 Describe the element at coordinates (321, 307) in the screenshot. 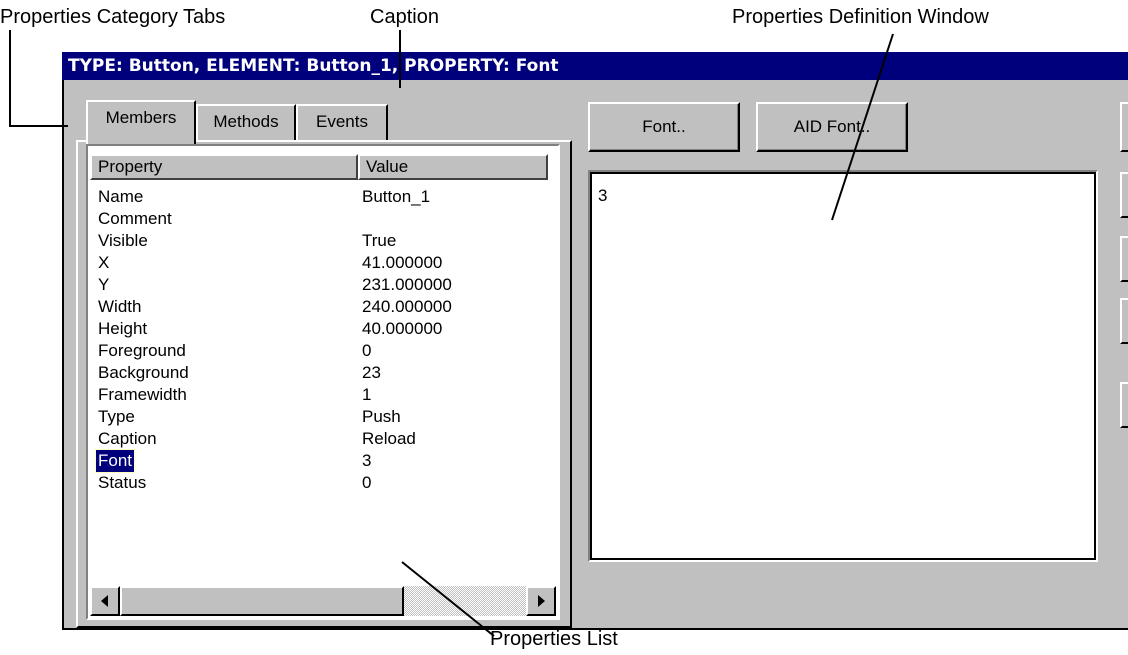

I see `table-row: Width 240.000000` at that location.